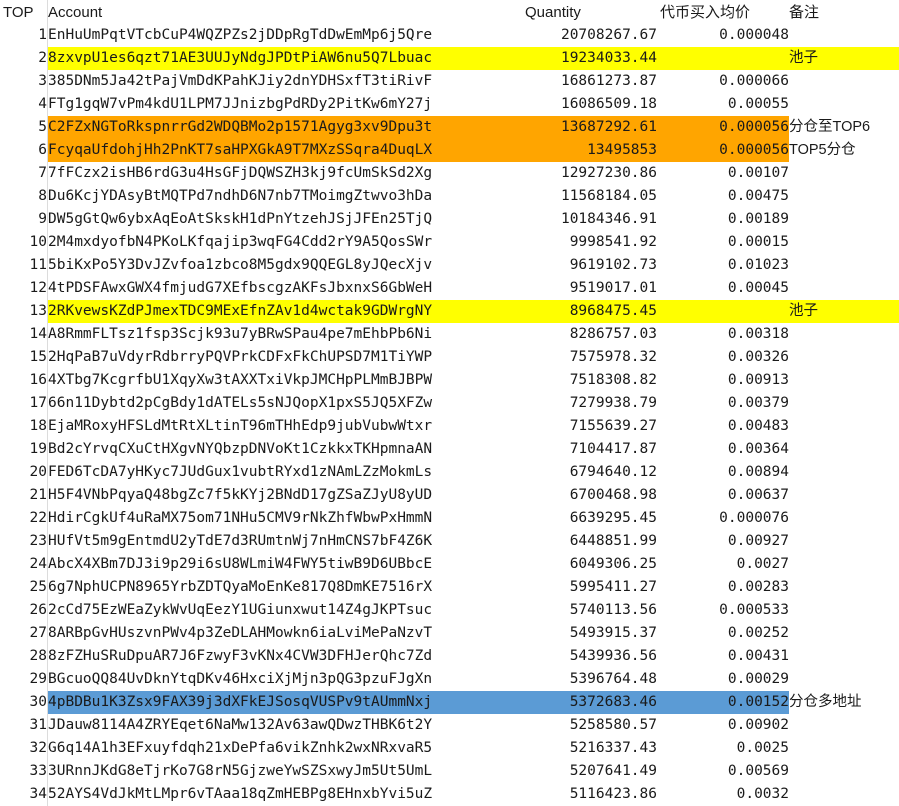 This screenshot has height=806, width=899. Describe the element at coordinates (723, 518) in the screenshot. I see `cell-avg-price: 0.000076` at that location.